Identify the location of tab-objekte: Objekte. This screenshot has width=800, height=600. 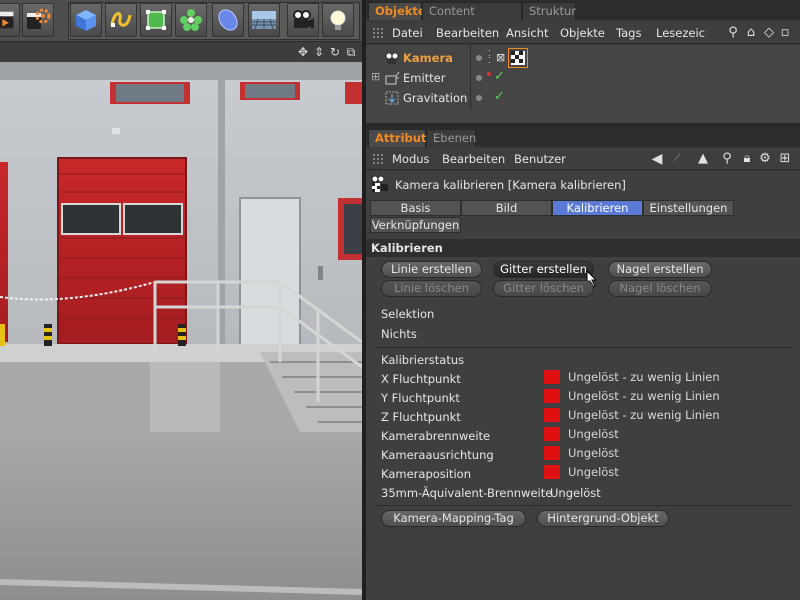
(397, 11).